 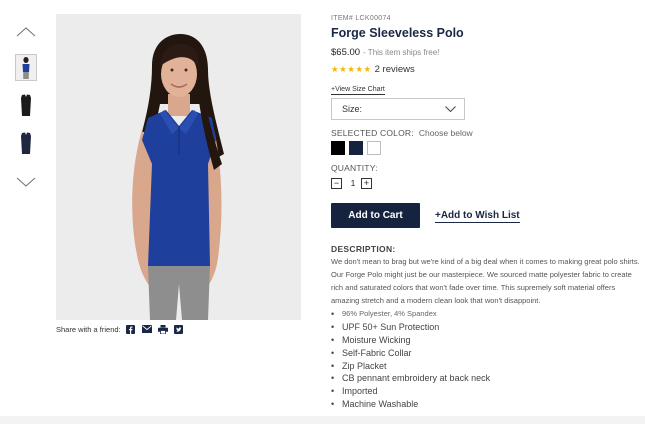 I want to click on size-chart-link: +View Size Chart, so click(x=358, y=90).